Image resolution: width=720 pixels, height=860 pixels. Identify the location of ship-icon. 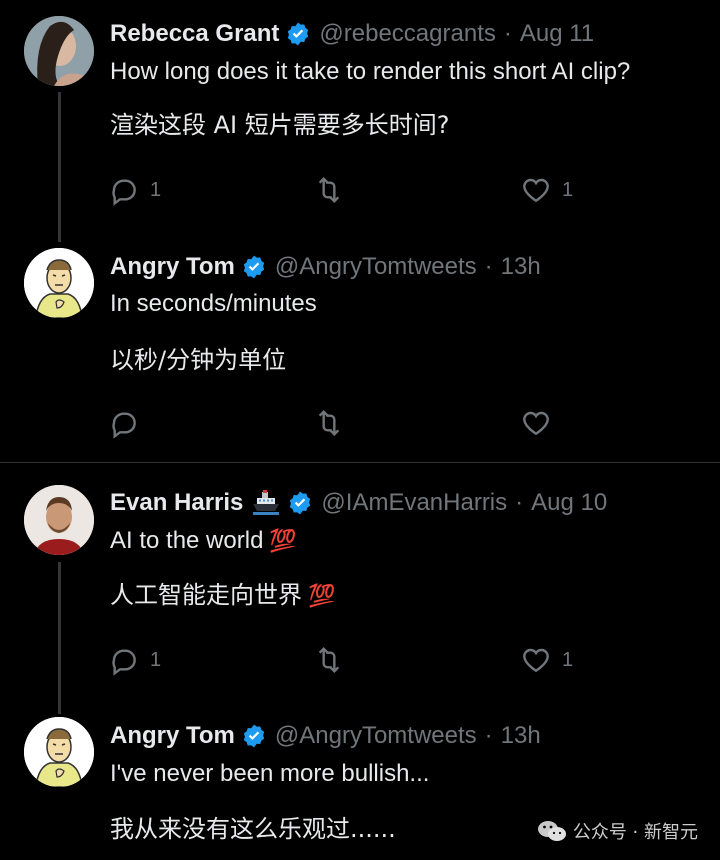
(266, 503).